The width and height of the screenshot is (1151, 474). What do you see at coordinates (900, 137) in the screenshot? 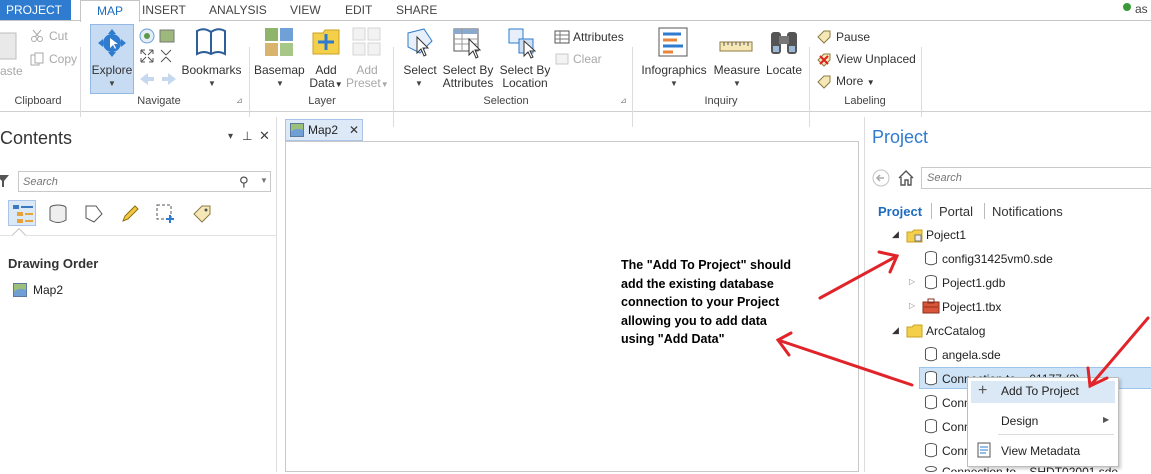
I see `project-pane-title: Project` at bounding box center [900, 137].